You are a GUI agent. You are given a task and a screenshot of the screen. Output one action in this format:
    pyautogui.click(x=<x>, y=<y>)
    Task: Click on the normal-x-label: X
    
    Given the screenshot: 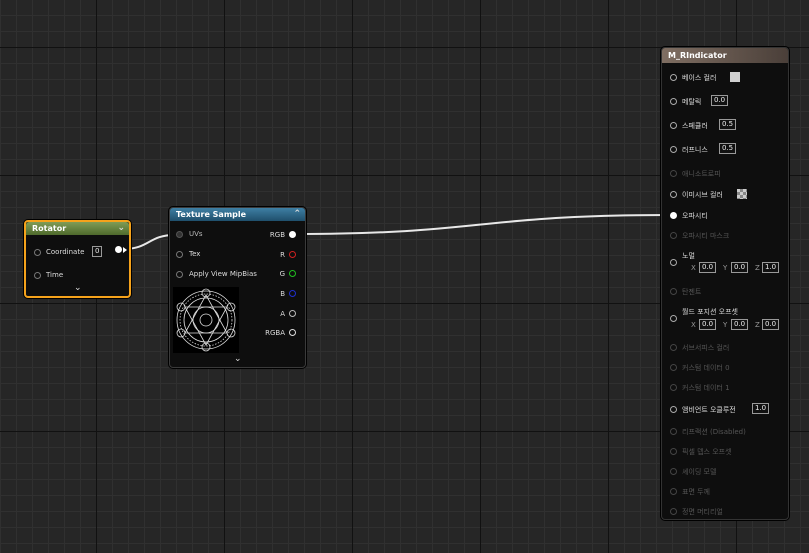 What is the action you would take?
    pyautogui.click(x=693, y=268)
    